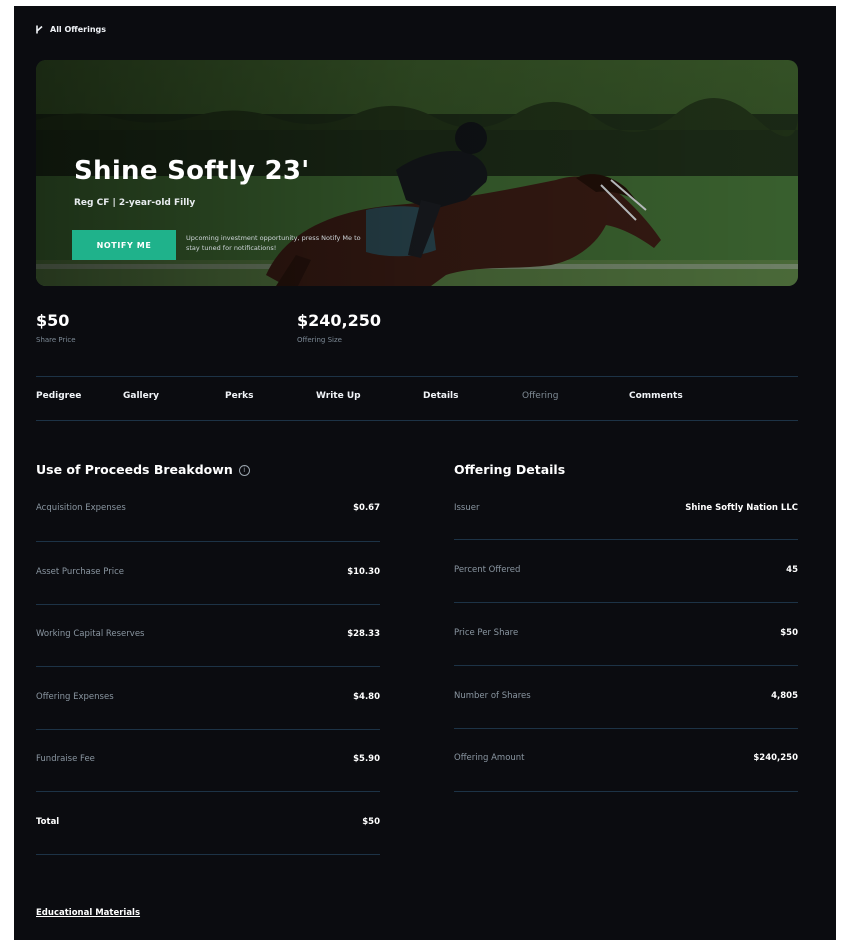  Describe the element at coordinates (208, 636) in the screenshot. I see `proceeds-row: Working Capital Reserves $28.33` at that location.